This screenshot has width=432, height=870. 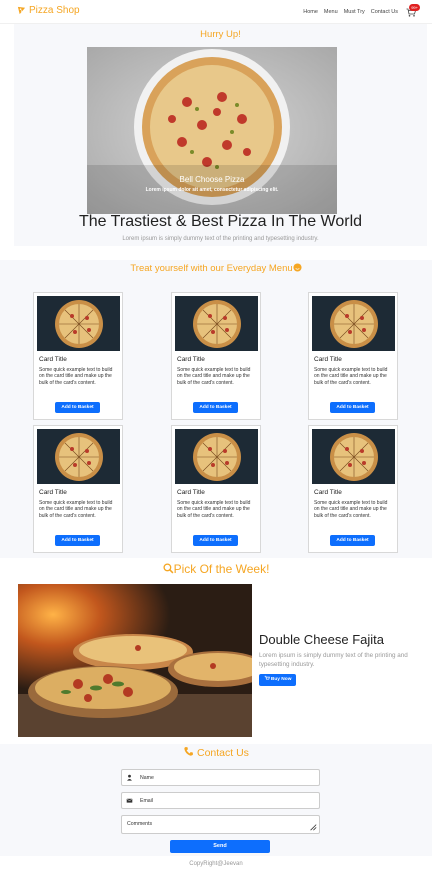 I want to click on menu-title: Treat yourself with our Everyday Menu, so click(x=216, y=268).